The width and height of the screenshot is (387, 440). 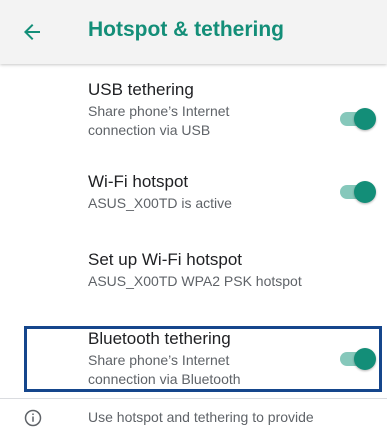 What do you see at coordinates (141, 89) in the screenshot?
I see `usb-tethering-title: USB tethering` at bounding box center [141, 89].